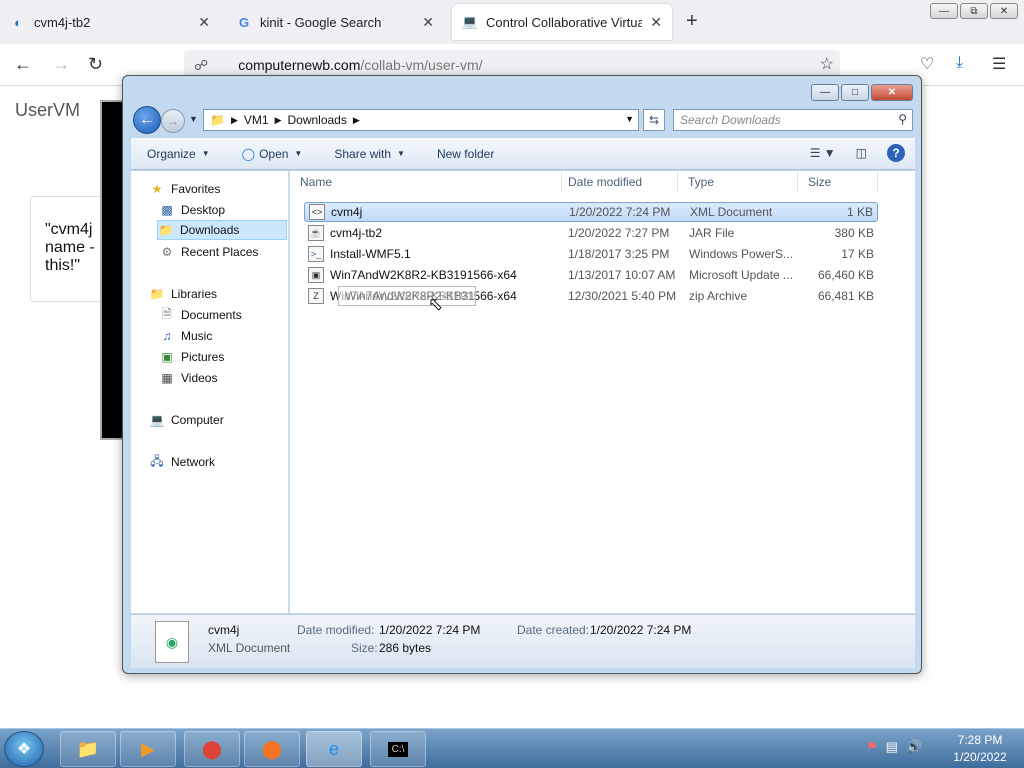 The width and height of the screenshot is (1024, 768). What do you see at coordinates (827, 64) in the screenshot?
I see `star-icon: ☆` at bounding box center [827, 64].